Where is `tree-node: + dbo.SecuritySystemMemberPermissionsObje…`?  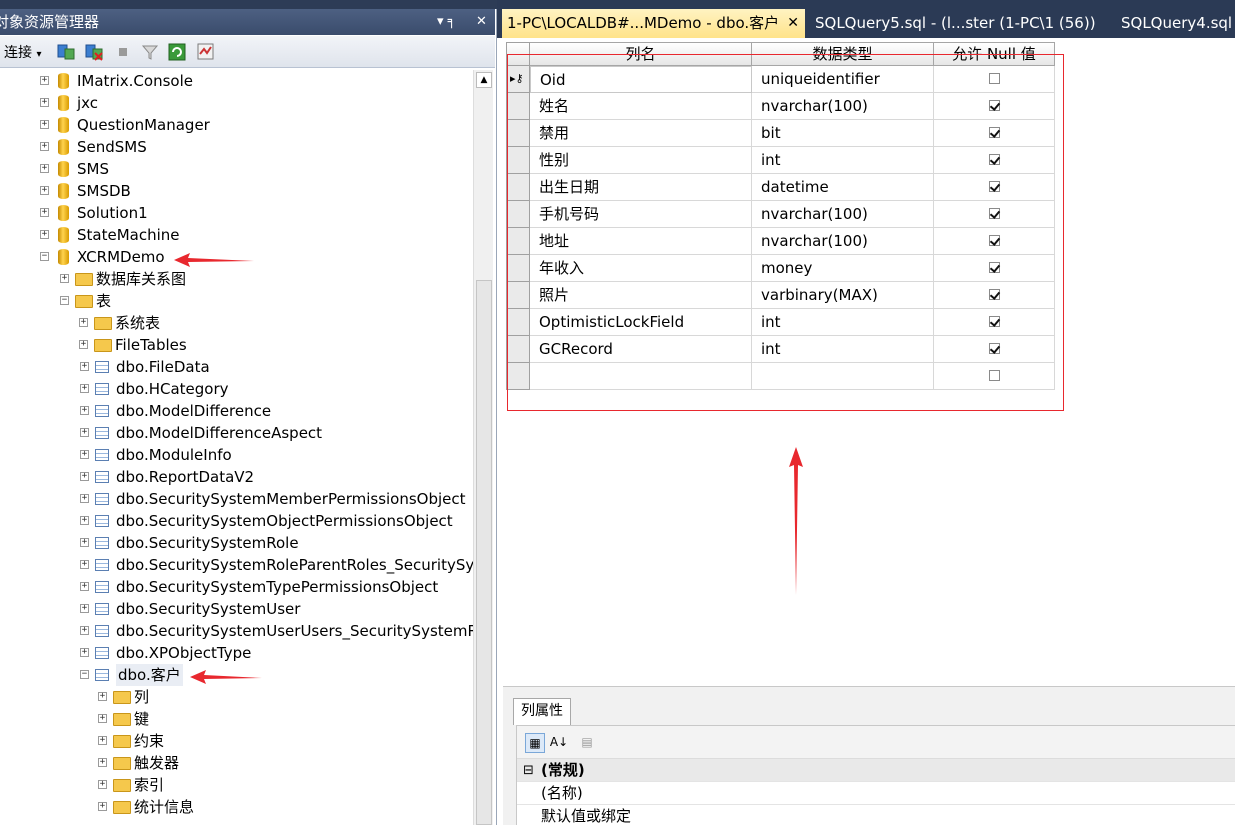
tree-node: + dbo.SecuritySystemMemberPermissionsObje… is located at coordinates (276, 499).